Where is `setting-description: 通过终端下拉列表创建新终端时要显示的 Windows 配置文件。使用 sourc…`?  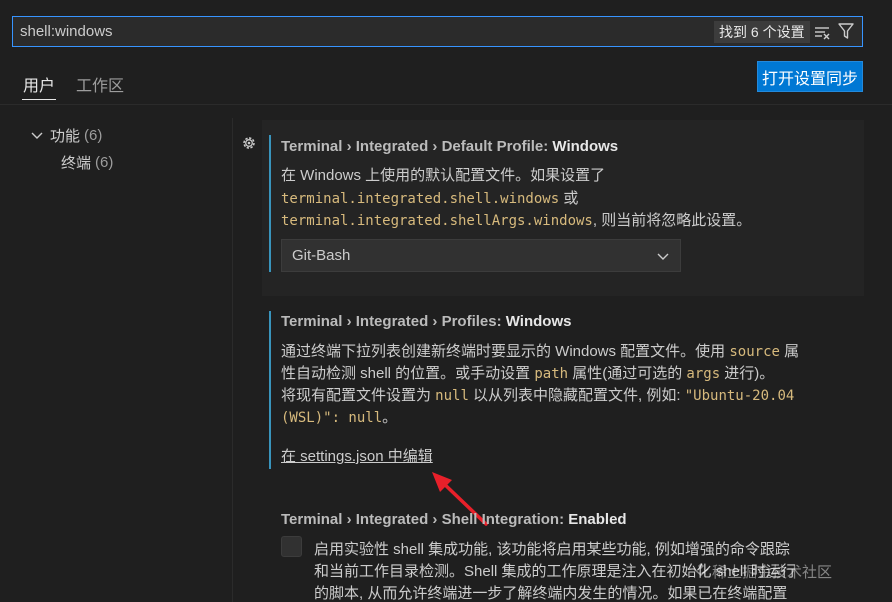
setting-description: 通过终端下拉列表创建新终端时要显示的 Windows 配置文件。使用 sourc… is located at coordinates (540, 350).